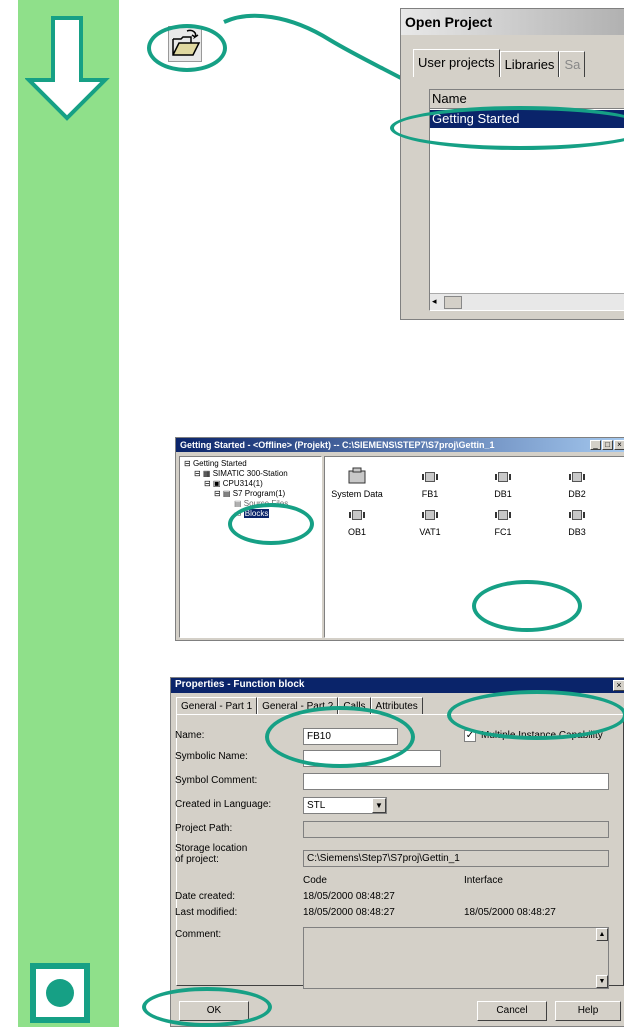 This screenshot has height=1027, width=624. What do you see at coordinates (357, 476) in the screenshot?
I see `system-data-icon` at bounding box center [357, 476].